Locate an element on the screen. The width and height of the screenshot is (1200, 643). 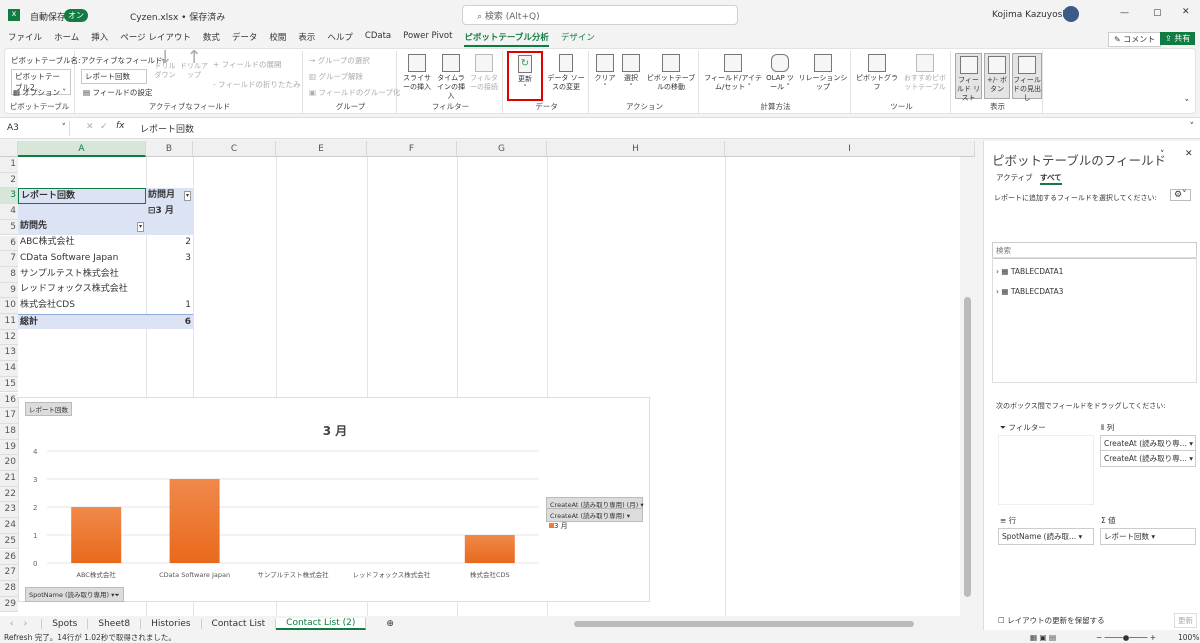
row-header: 8 is located at coordinates (9, 274).